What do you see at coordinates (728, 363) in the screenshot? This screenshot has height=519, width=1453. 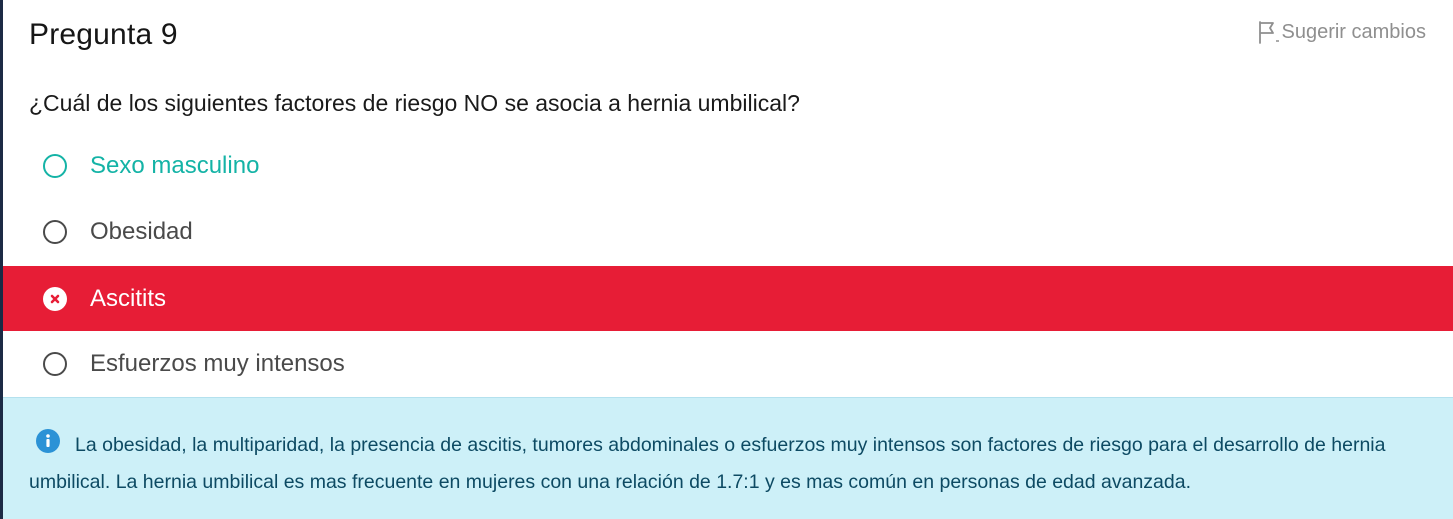 I see `answer-option-esfuerzos: Esfuerzos muy intensos` at bounding box center [728, 363].